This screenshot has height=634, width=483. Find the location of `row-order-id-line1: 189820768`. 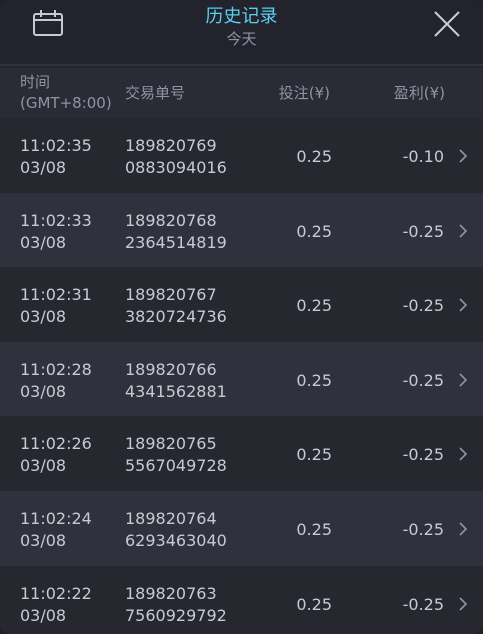

row-order-id-line1: 189820768 is located at coordinates (171, 220).